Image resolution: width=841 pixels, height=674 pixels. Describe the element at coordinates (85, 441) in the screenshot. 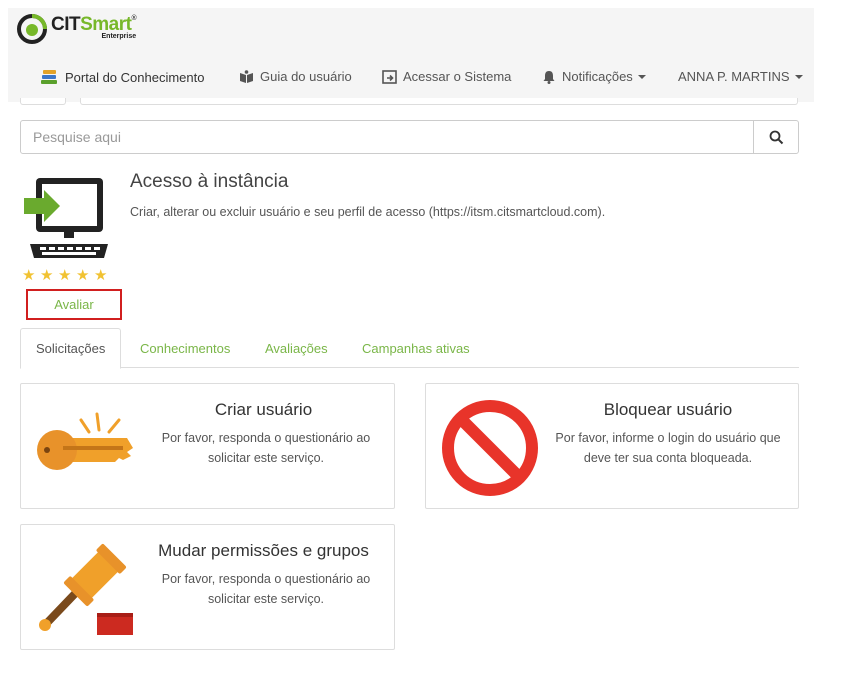

I see `key-icon` at that location.